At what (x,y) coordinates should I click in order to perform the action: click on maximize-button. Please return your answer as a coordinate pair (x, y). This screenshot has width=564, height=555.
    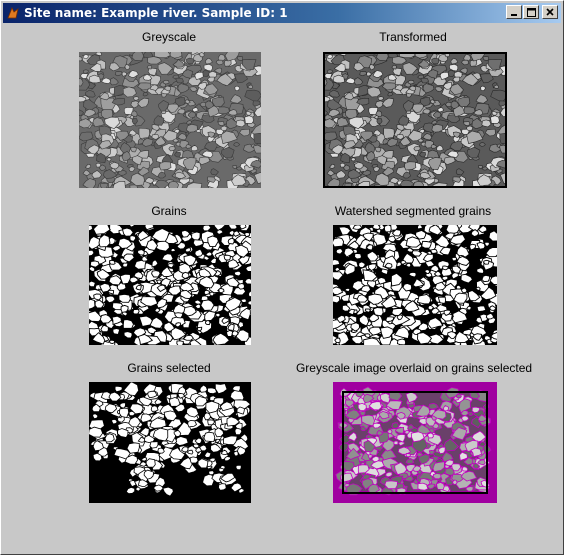
    Looking at the image, I should click on (531, 12).